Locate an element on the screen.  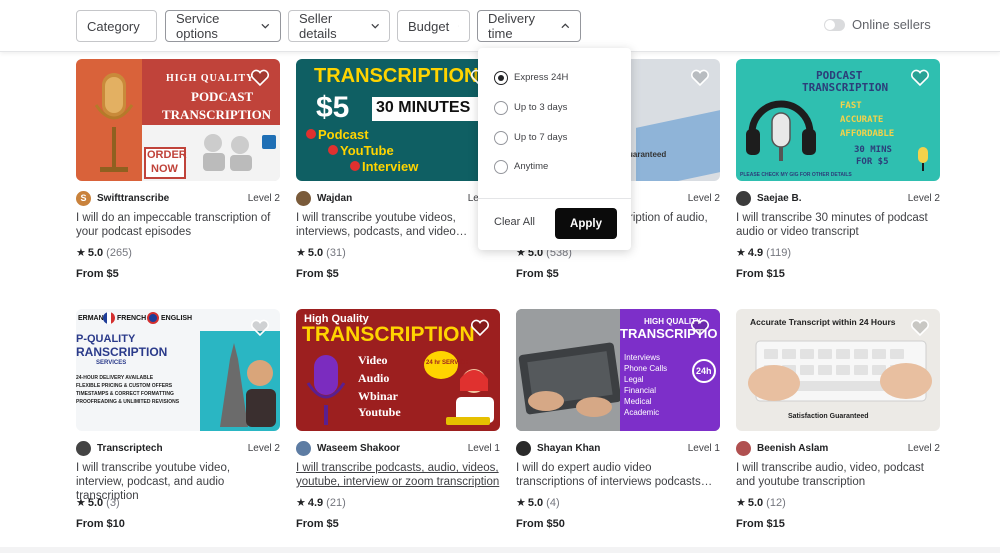
delivery-option-express: Express 24H is located at coordinates (531, 77).